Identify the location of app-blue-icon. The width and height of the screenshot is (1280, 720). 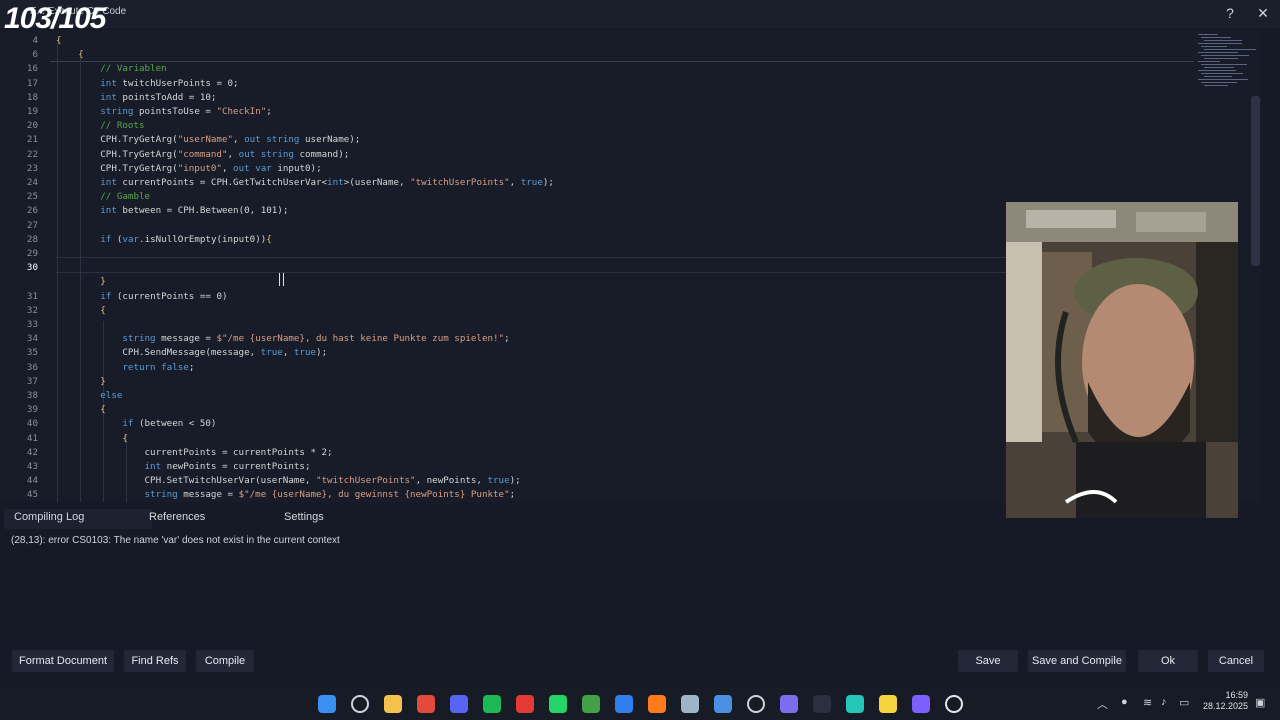
(723, 704).